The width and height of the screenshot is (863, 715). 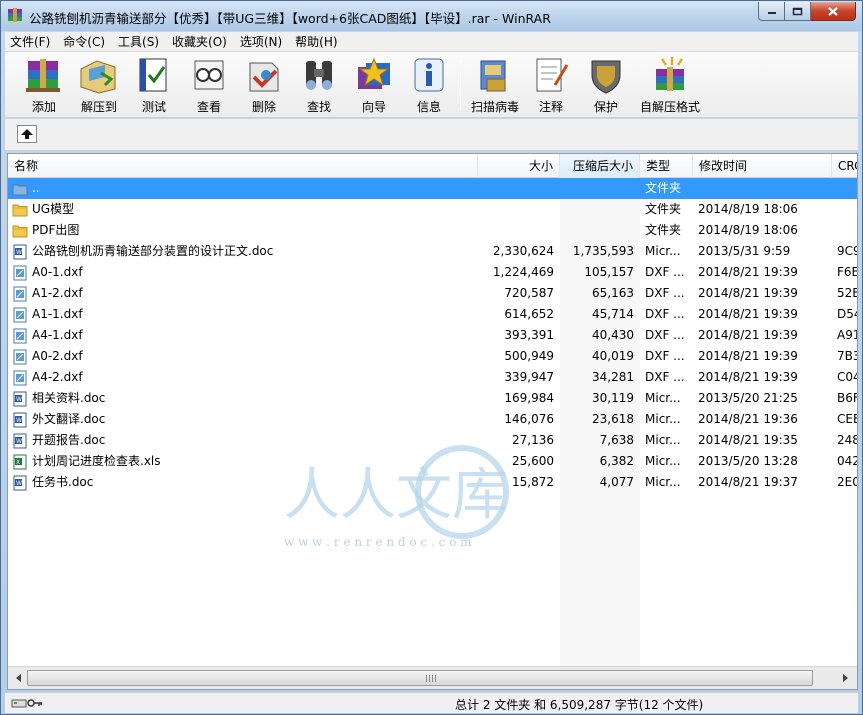 What do you see at coordinates (600, 166) in the screenshot?
I see `header-packed: 压缩后大小` at bounding box center [600, 166].